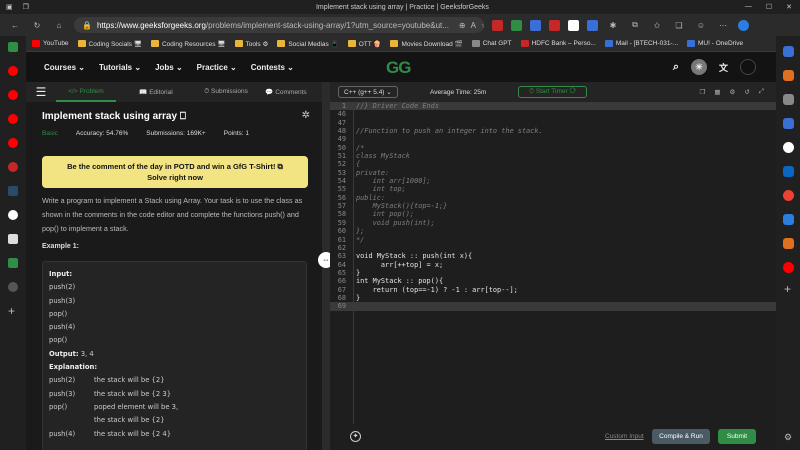  I want to click on add-sidebar-app-icon: +, so click(787, 289).